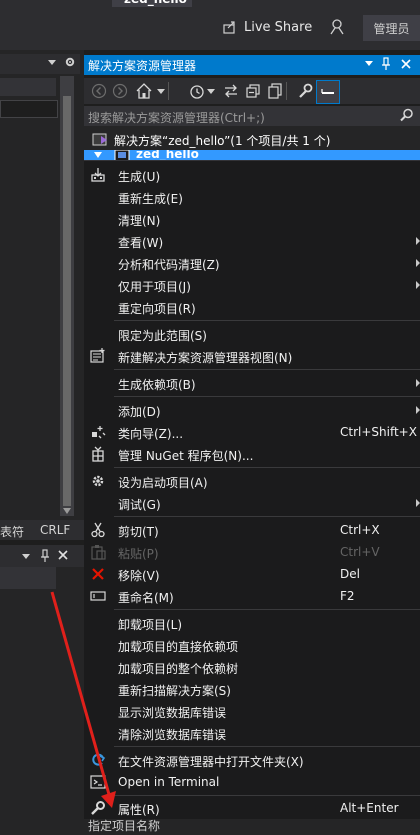 The image size is (420, 835). I want to click on menu-item-shortcut: Ctrl+V, so click(360, 552).